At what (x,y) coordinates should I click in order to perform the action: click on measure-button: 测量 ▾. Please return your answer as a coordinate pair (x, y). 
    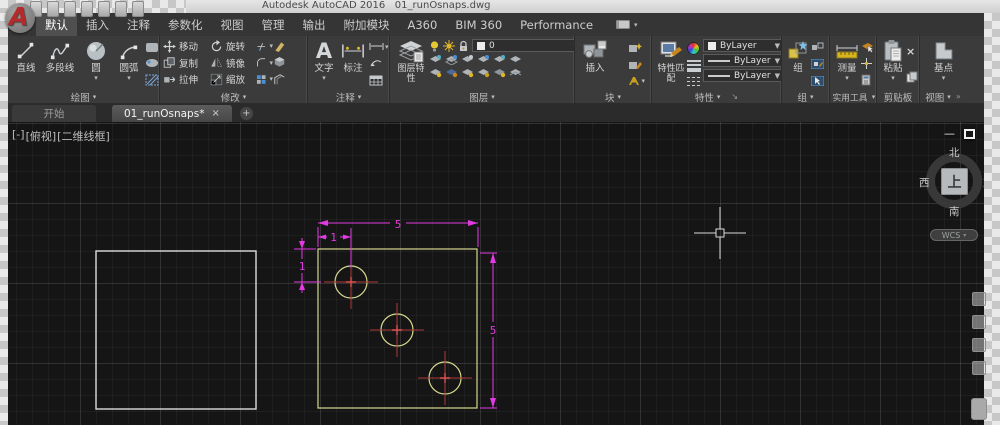
    Looking at the image, I should click on (847, 64).